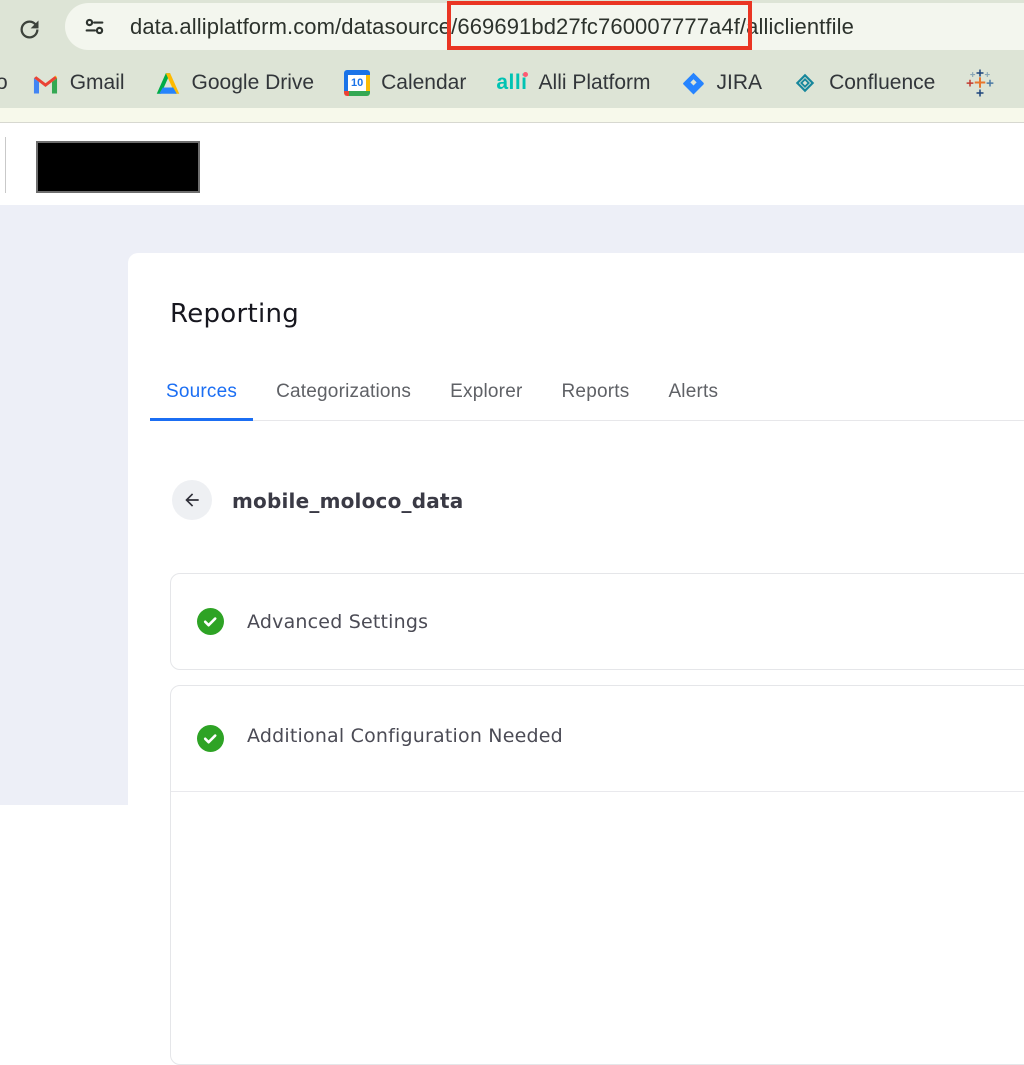 The width and height of the screenshot is (1024, 1065). What do you see at coordinates (863, 83) in the screenshot?
I see `bookmark-confluence: Confluence` at bounding box center [863, 83].